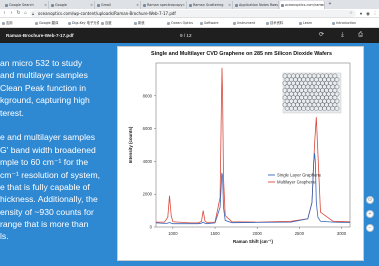  Describe the element at coordinates (11, 13) in the screenshot. I see `forward-icon: ›` at that location.